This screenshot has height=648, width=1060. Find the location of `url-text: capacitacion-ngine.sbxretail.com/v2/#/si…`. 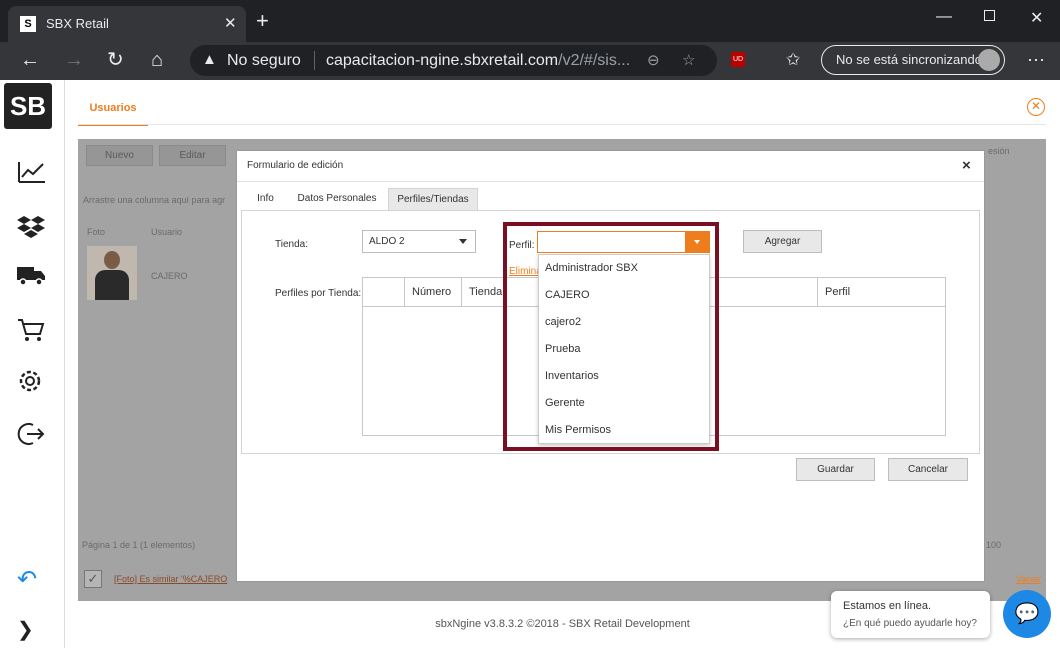

url-text: capacitacion-ngine.sbxretail.com/v2/#/si… is located at coordinates (478, 61).